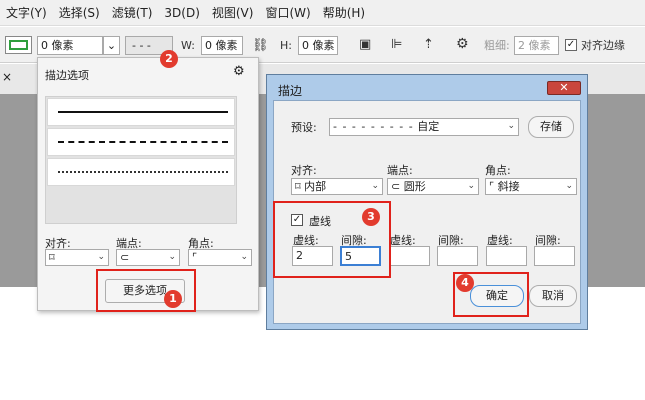  I want to click on line-style-solid, so click(141, 112).